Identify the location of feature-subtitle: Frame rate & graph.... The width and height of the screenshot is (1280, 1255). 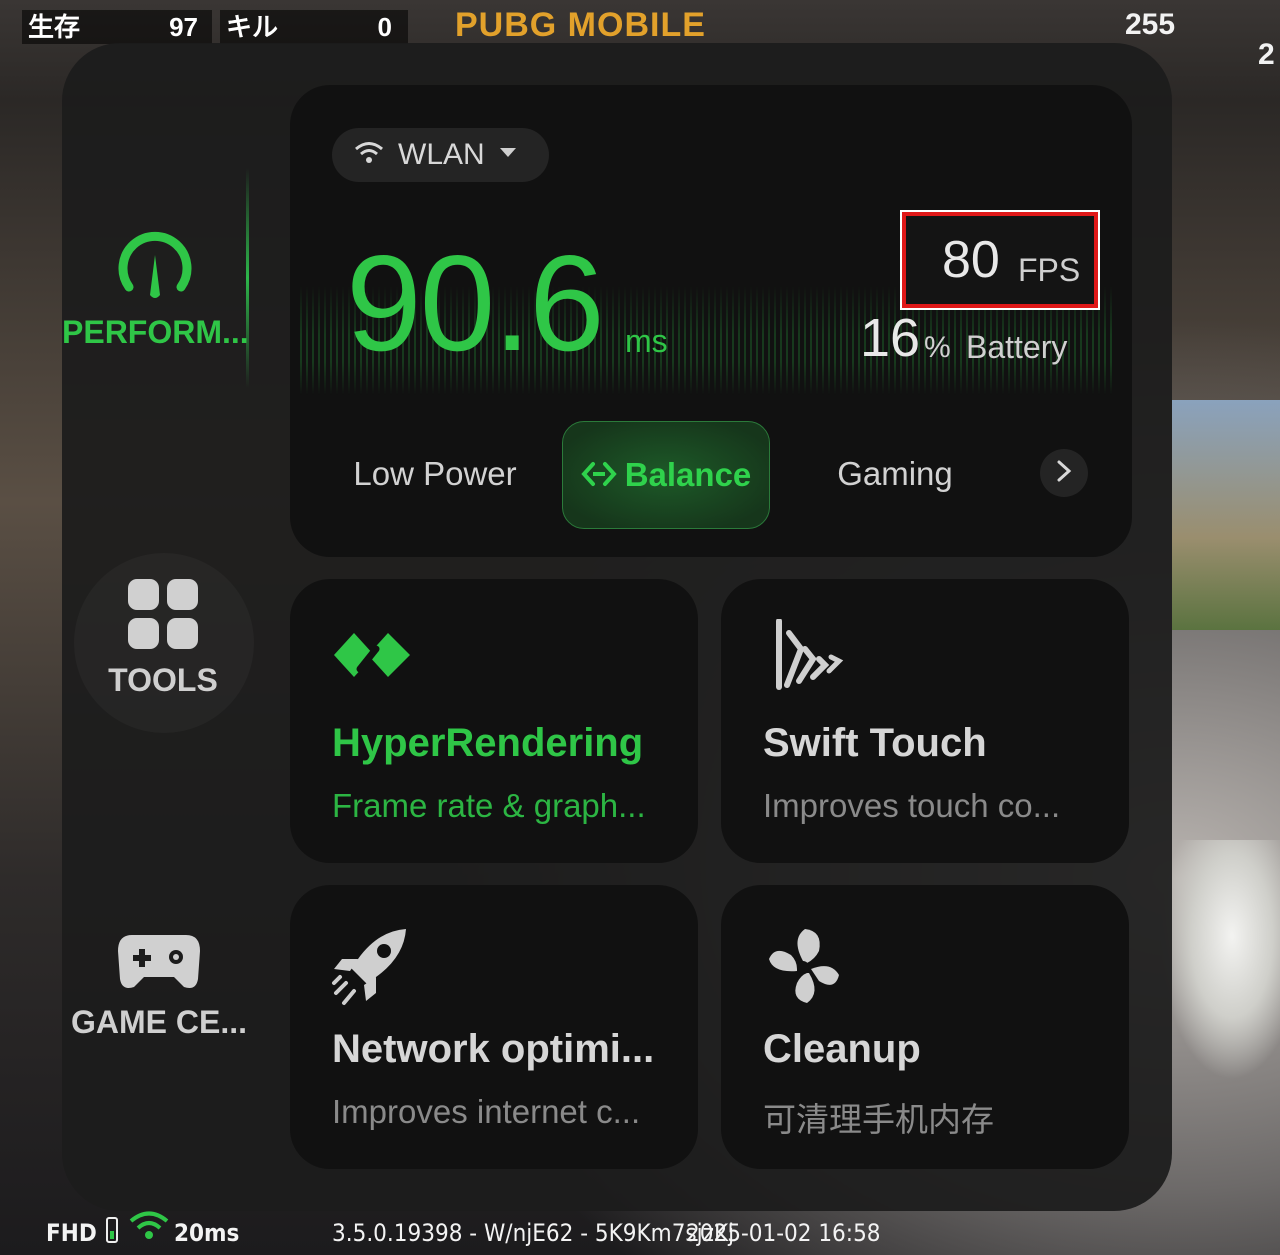
(489, 805).